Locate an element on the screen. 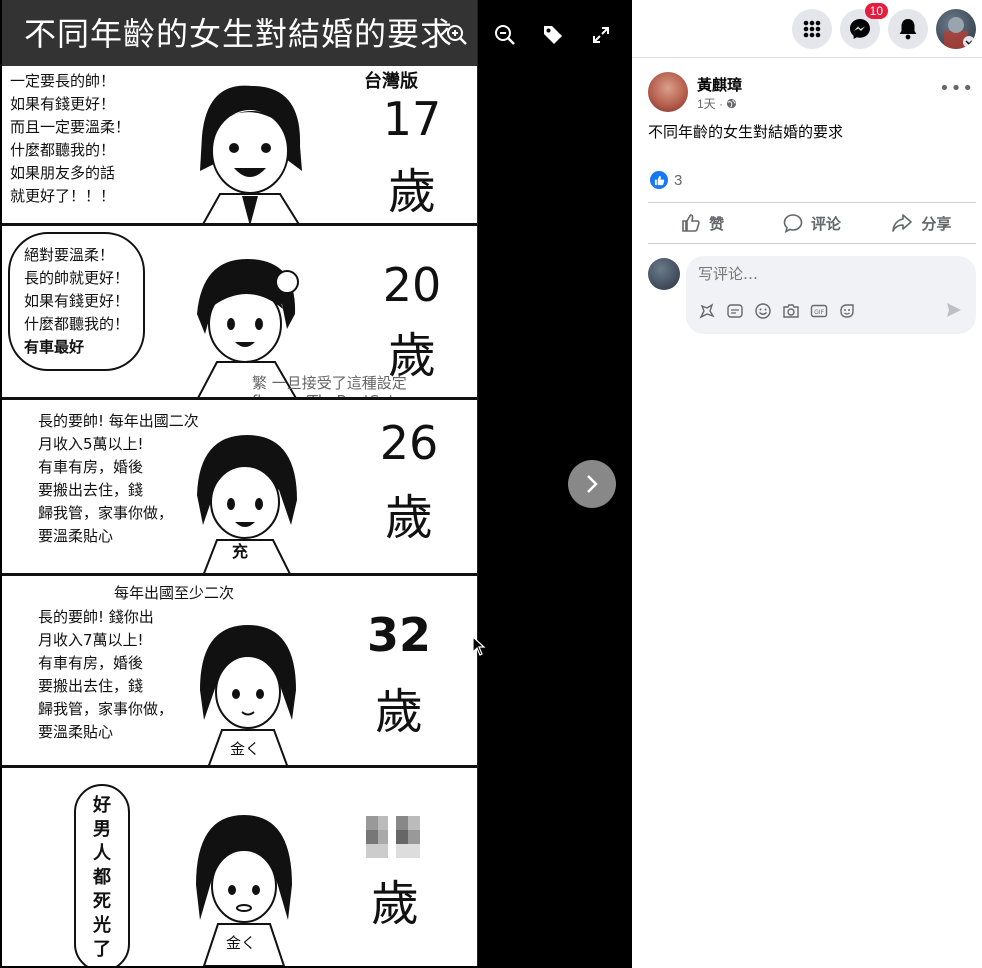 The width and height of the screenshot is (982, 968). messenger-badge: 10 is located at coordinates (876, 11).